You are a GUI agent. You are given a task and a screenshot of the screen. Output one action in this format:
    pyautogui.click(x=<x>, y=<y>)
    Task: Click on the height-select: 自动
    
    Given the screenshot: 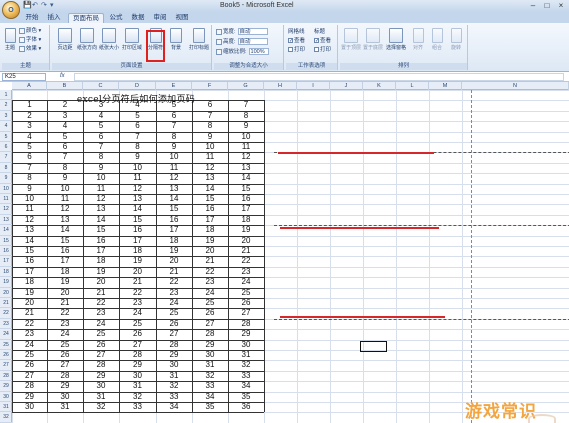 What is the action you would take?
    pyautogui.click(x=252, y=42)
    